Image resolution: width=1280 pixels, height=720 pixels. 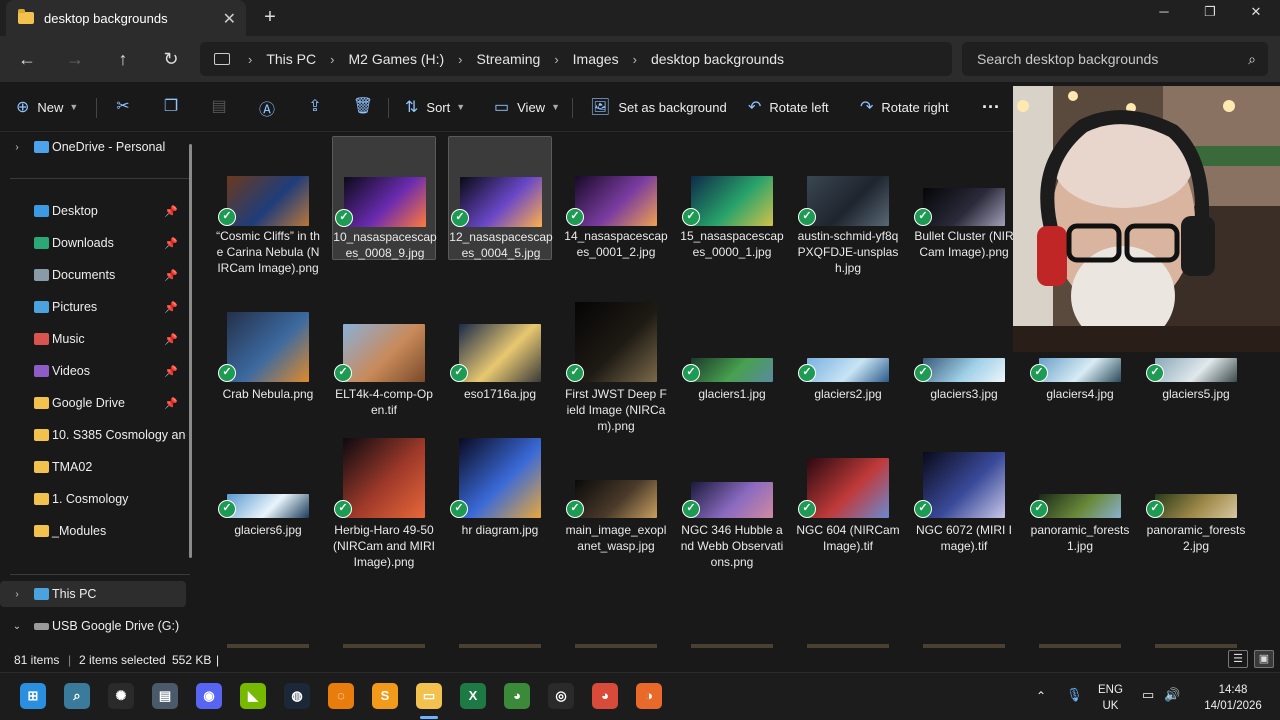 I want to click on chatgpt-icon: ✺, so click(x=121, y=696).